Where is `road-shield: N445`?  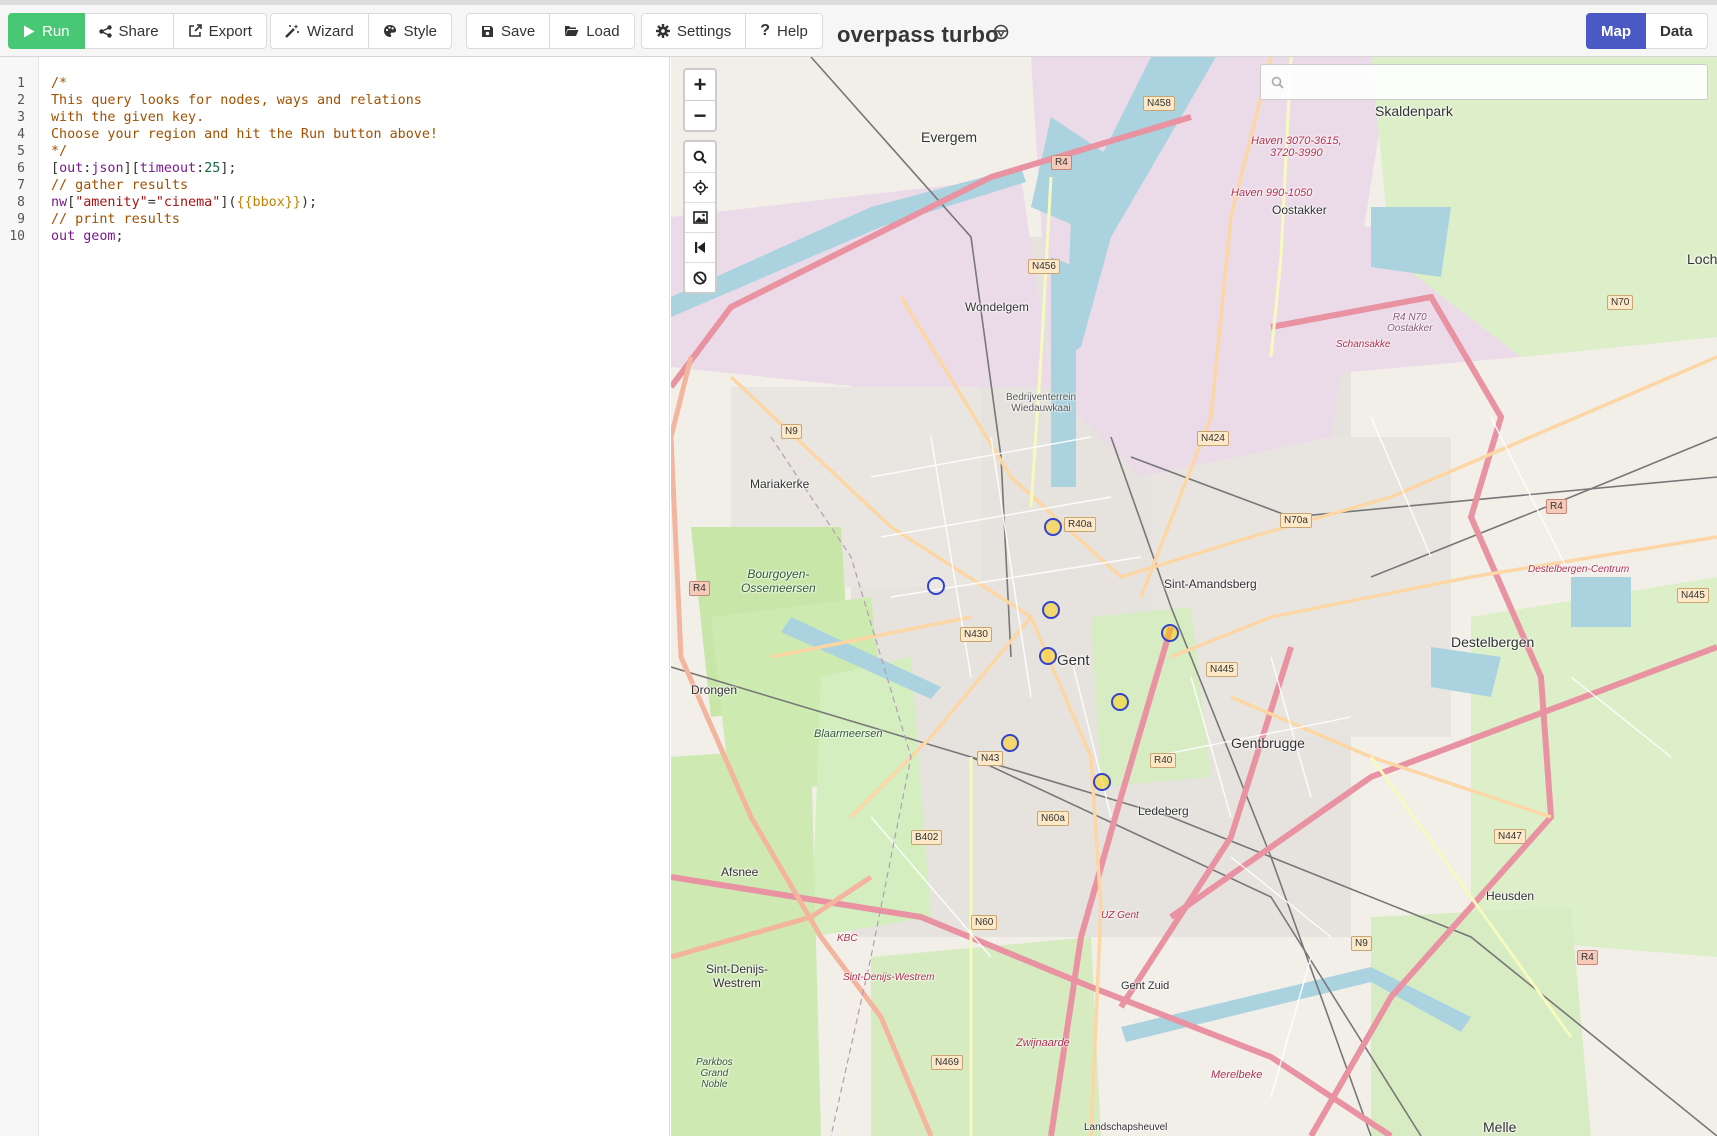 road-shield: N445 is located at coordinates (1693, 595).